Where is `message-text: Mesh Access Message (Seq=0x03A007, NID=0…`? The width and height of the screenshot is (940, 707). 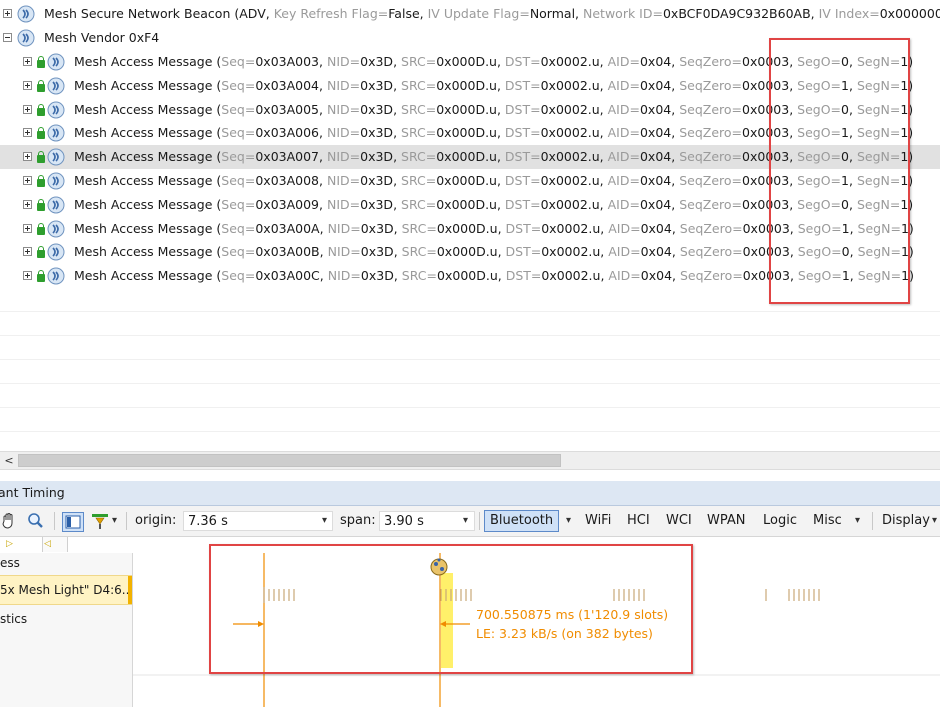
message-text: Mesh Access Message (Seq=0x03A007, NID=0… is located at coordinates (494, 157).